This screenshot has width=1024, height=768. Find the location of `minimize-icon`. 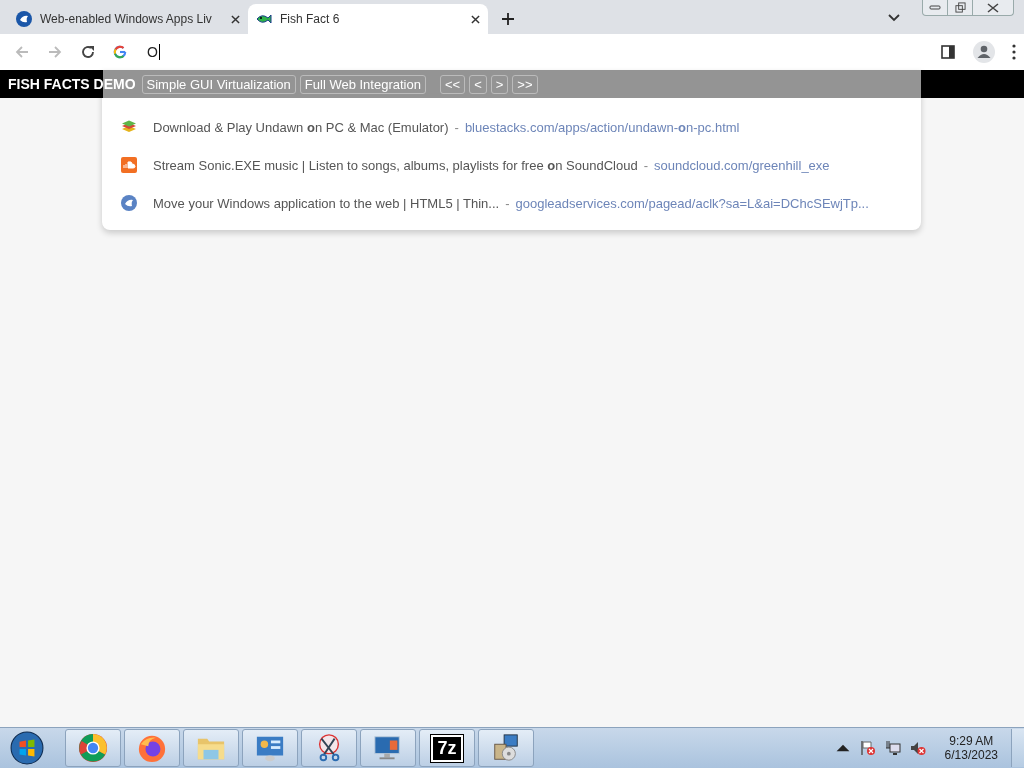

minimize-icon is located at coordinates (935, 7).